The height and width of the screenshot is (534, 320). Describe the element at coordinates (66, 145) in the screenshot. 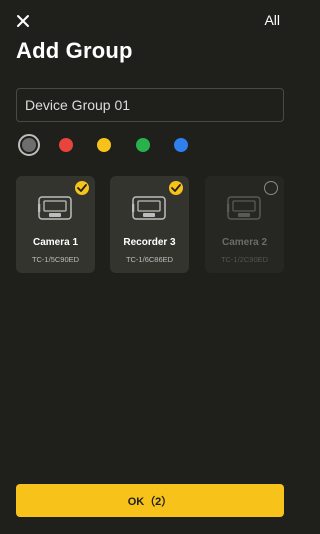

I see `color-swatch-red` at that location.